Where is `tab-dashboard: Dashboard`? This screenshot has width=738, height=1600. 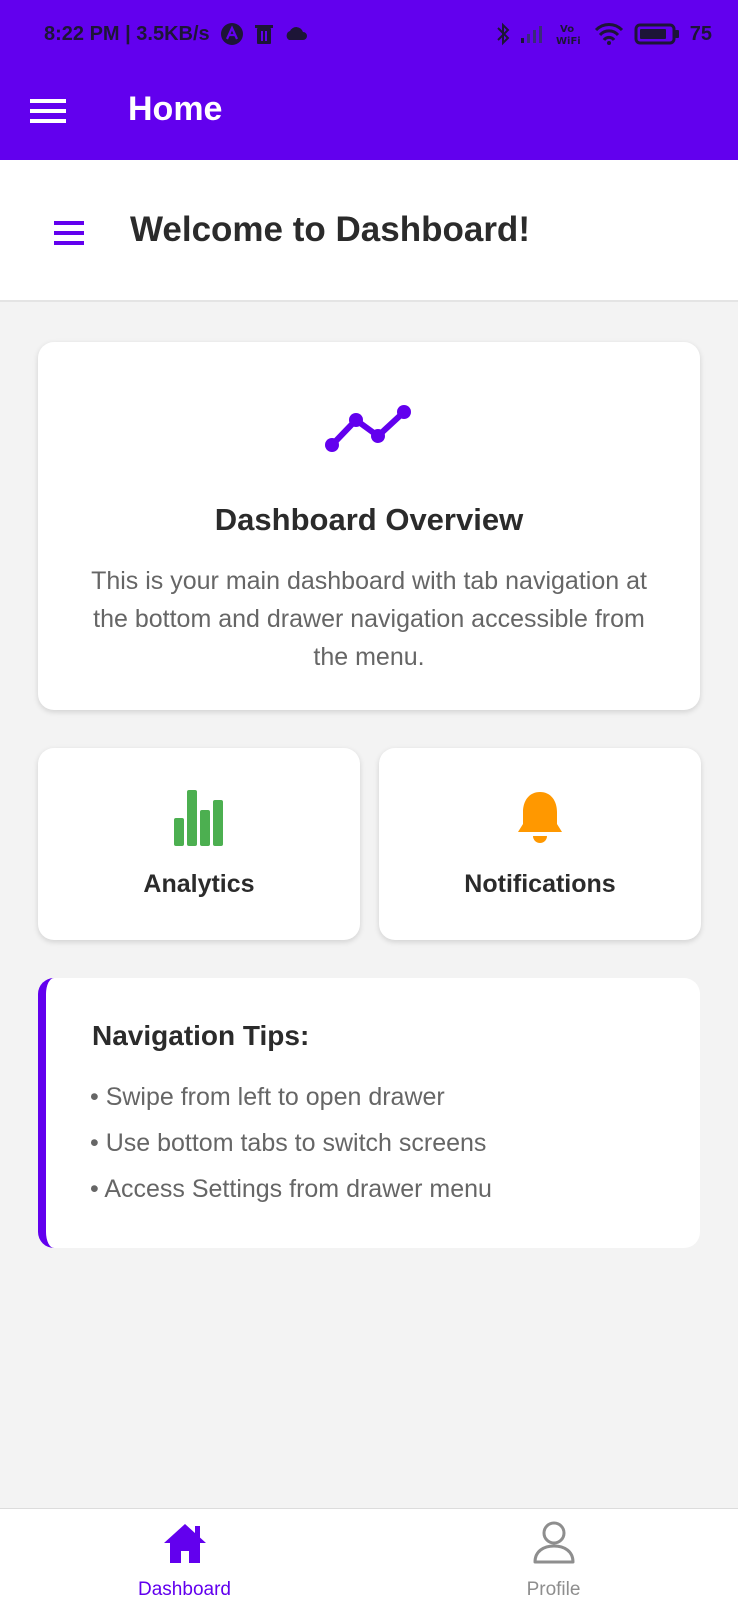 tab-dashboard: Dashboard is located at coordinates (184, 1554).